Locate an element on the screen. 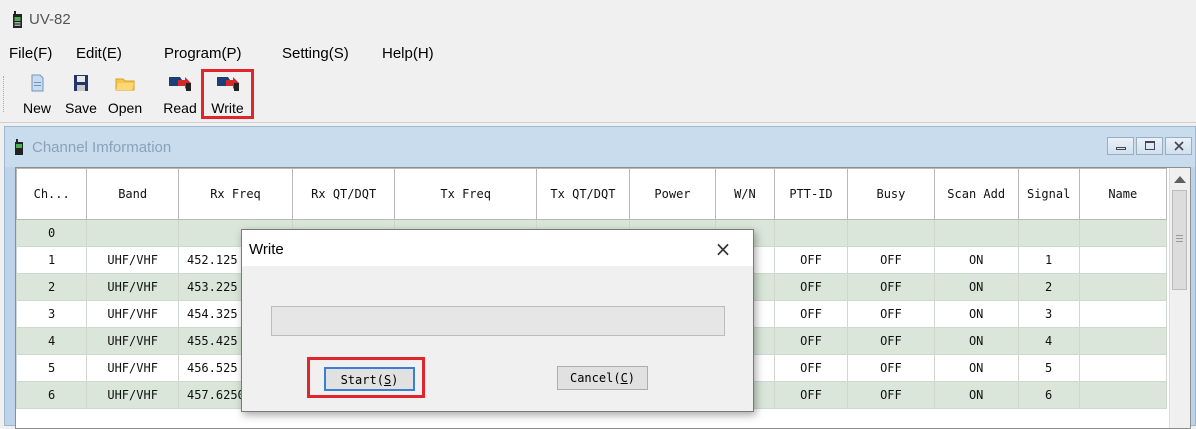 Image resolution: width=1196 pixels, height=429 pixels. menu-program: Program(P) is located at coordinates (203, 53).